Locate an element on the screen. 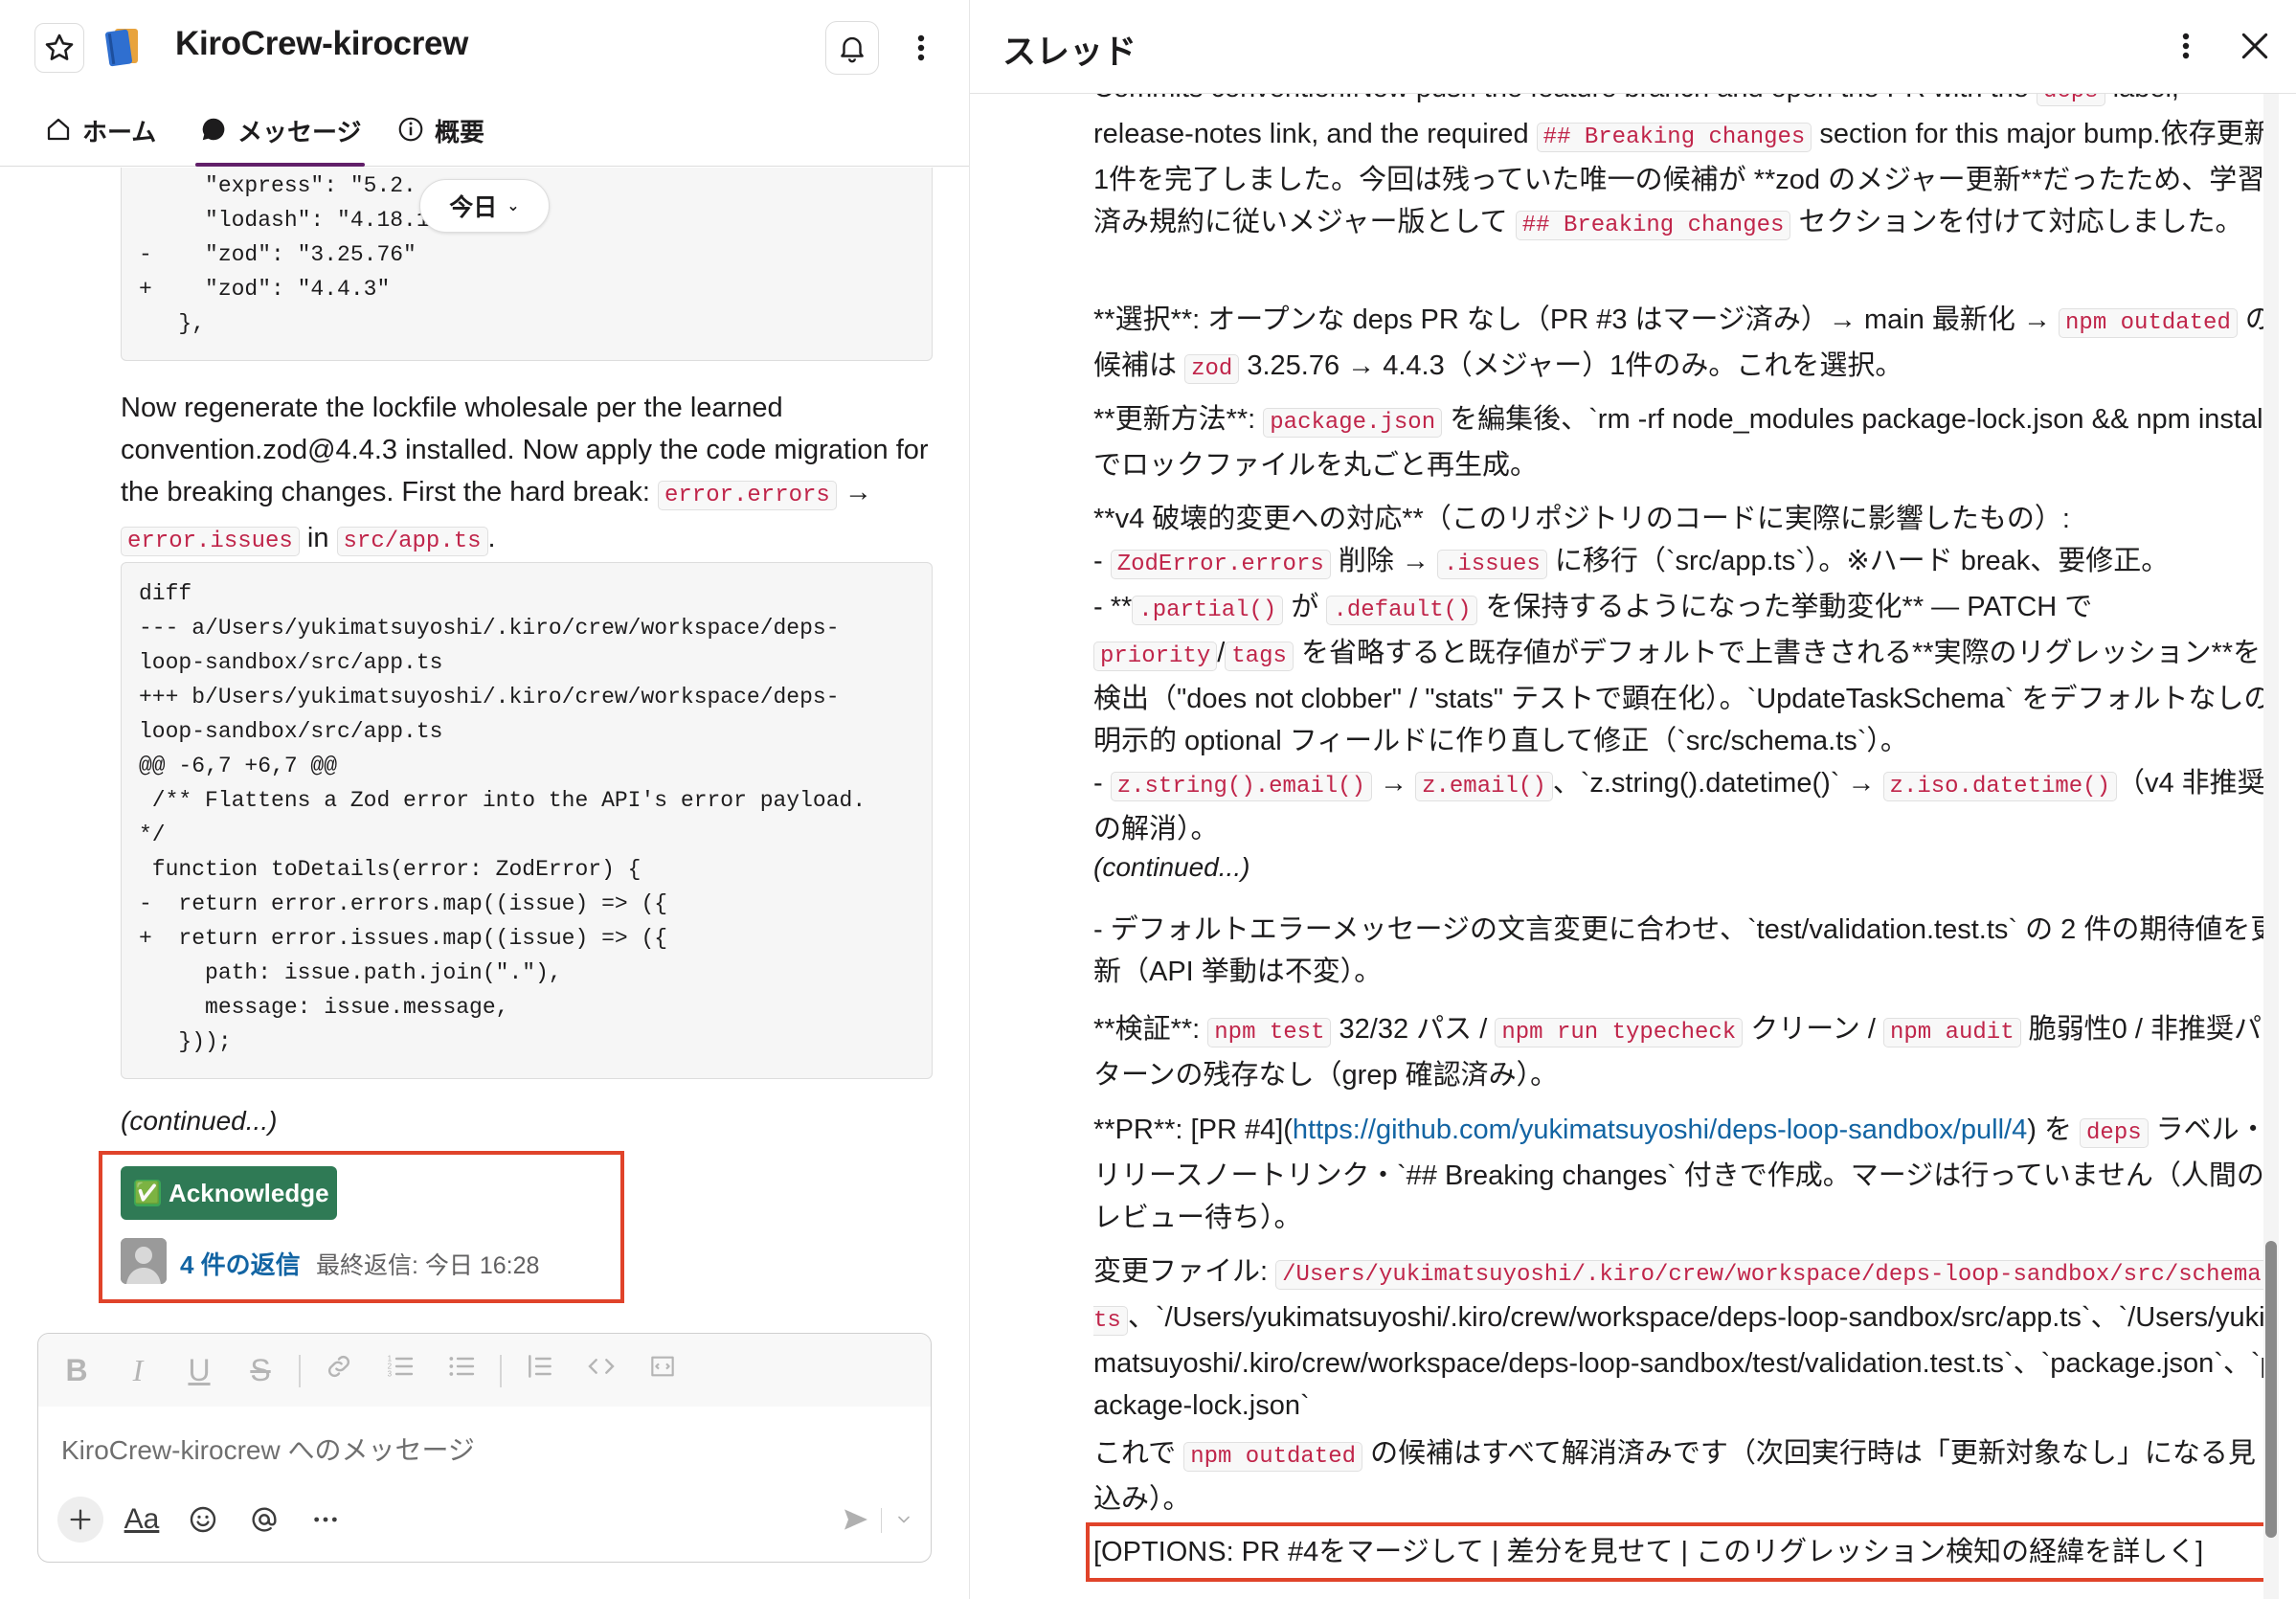 Image resolution: width=2296 pixels, height=1599 pixels. emoji-icon is located at coordinates (203, 1519).